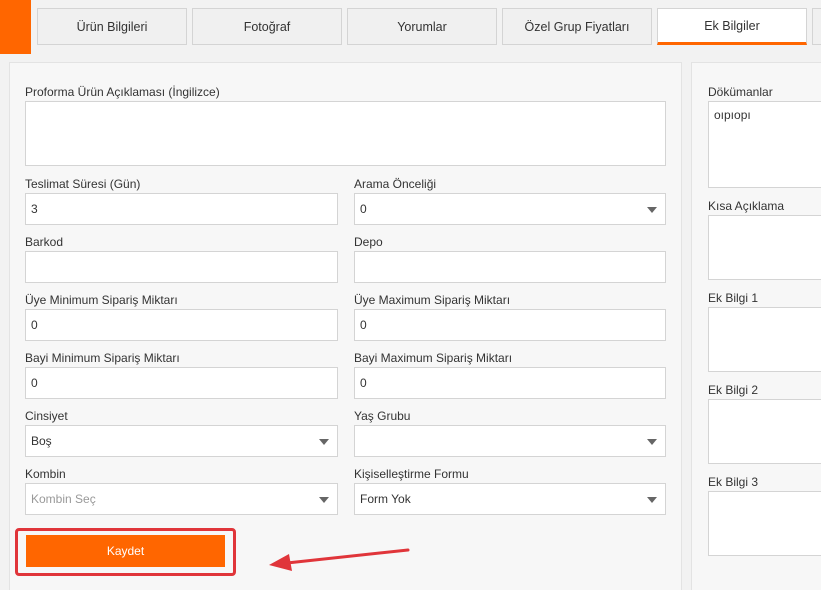 The image size is (821, 590). I want to click on proforma-textarea, so click(345, 133).